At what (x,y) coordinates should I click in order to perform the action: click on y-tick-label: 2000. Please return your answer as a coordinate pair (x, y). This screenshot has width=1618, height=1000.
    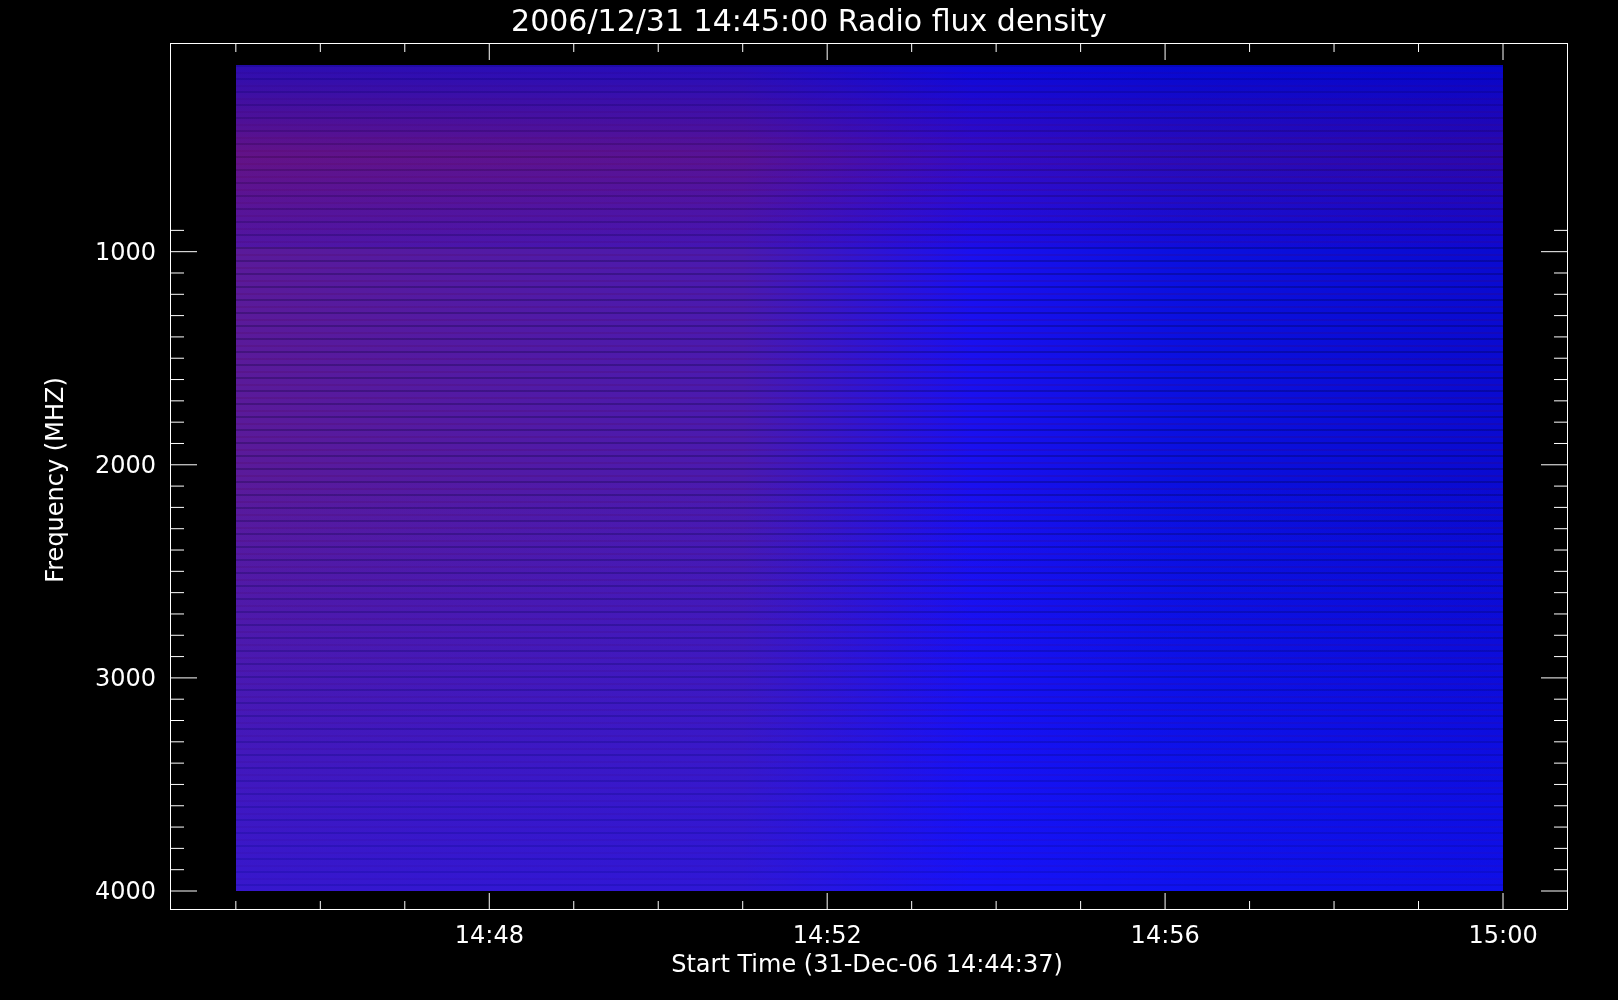
    Looking at the image, I should click on (125, 464).